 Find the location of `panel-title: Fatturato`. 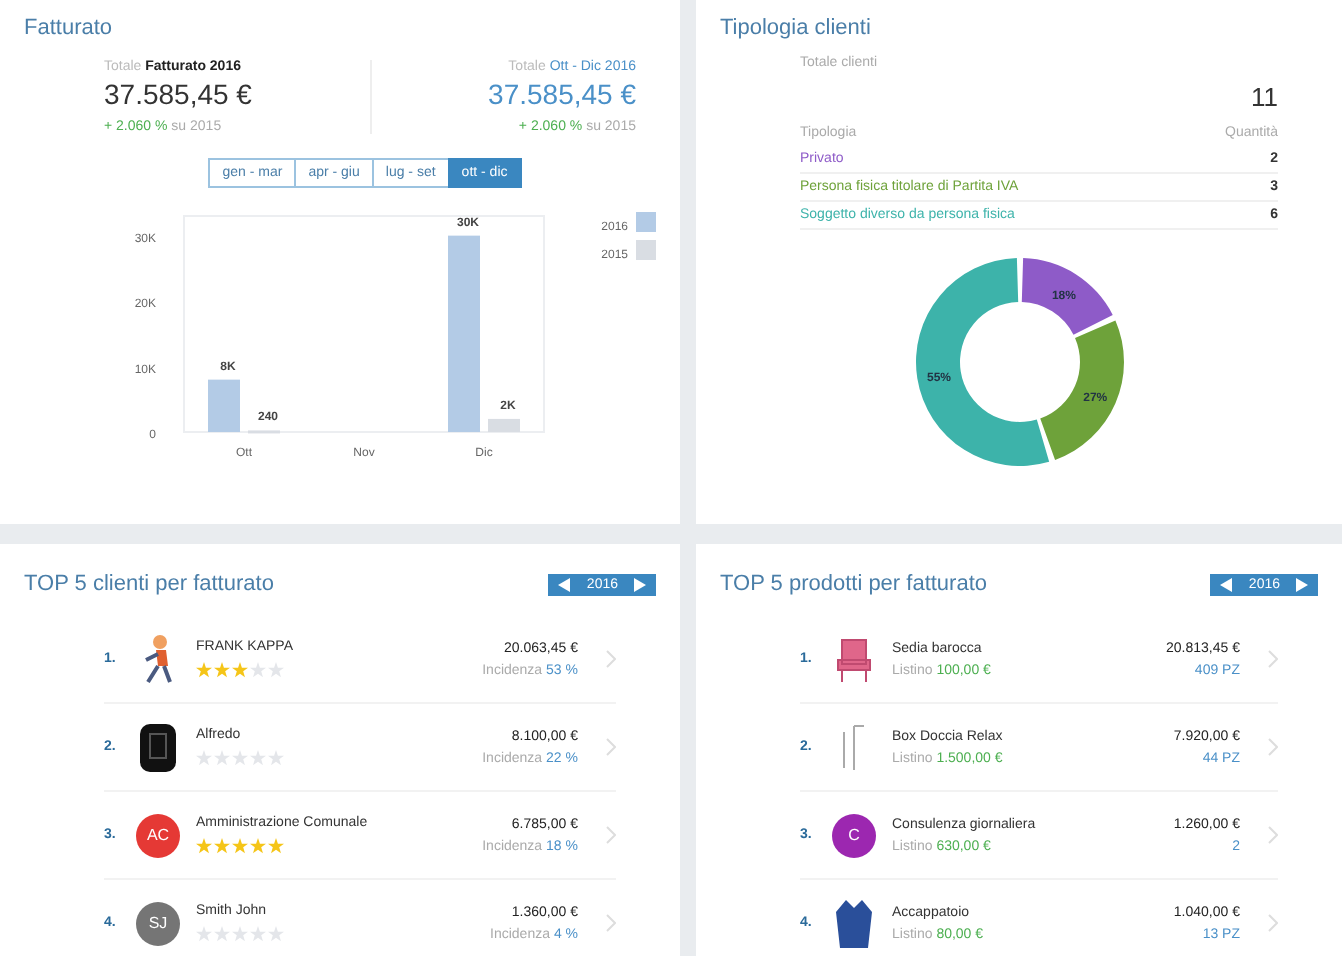

panel-title: Fatturato is located at coordinates (69, 28).